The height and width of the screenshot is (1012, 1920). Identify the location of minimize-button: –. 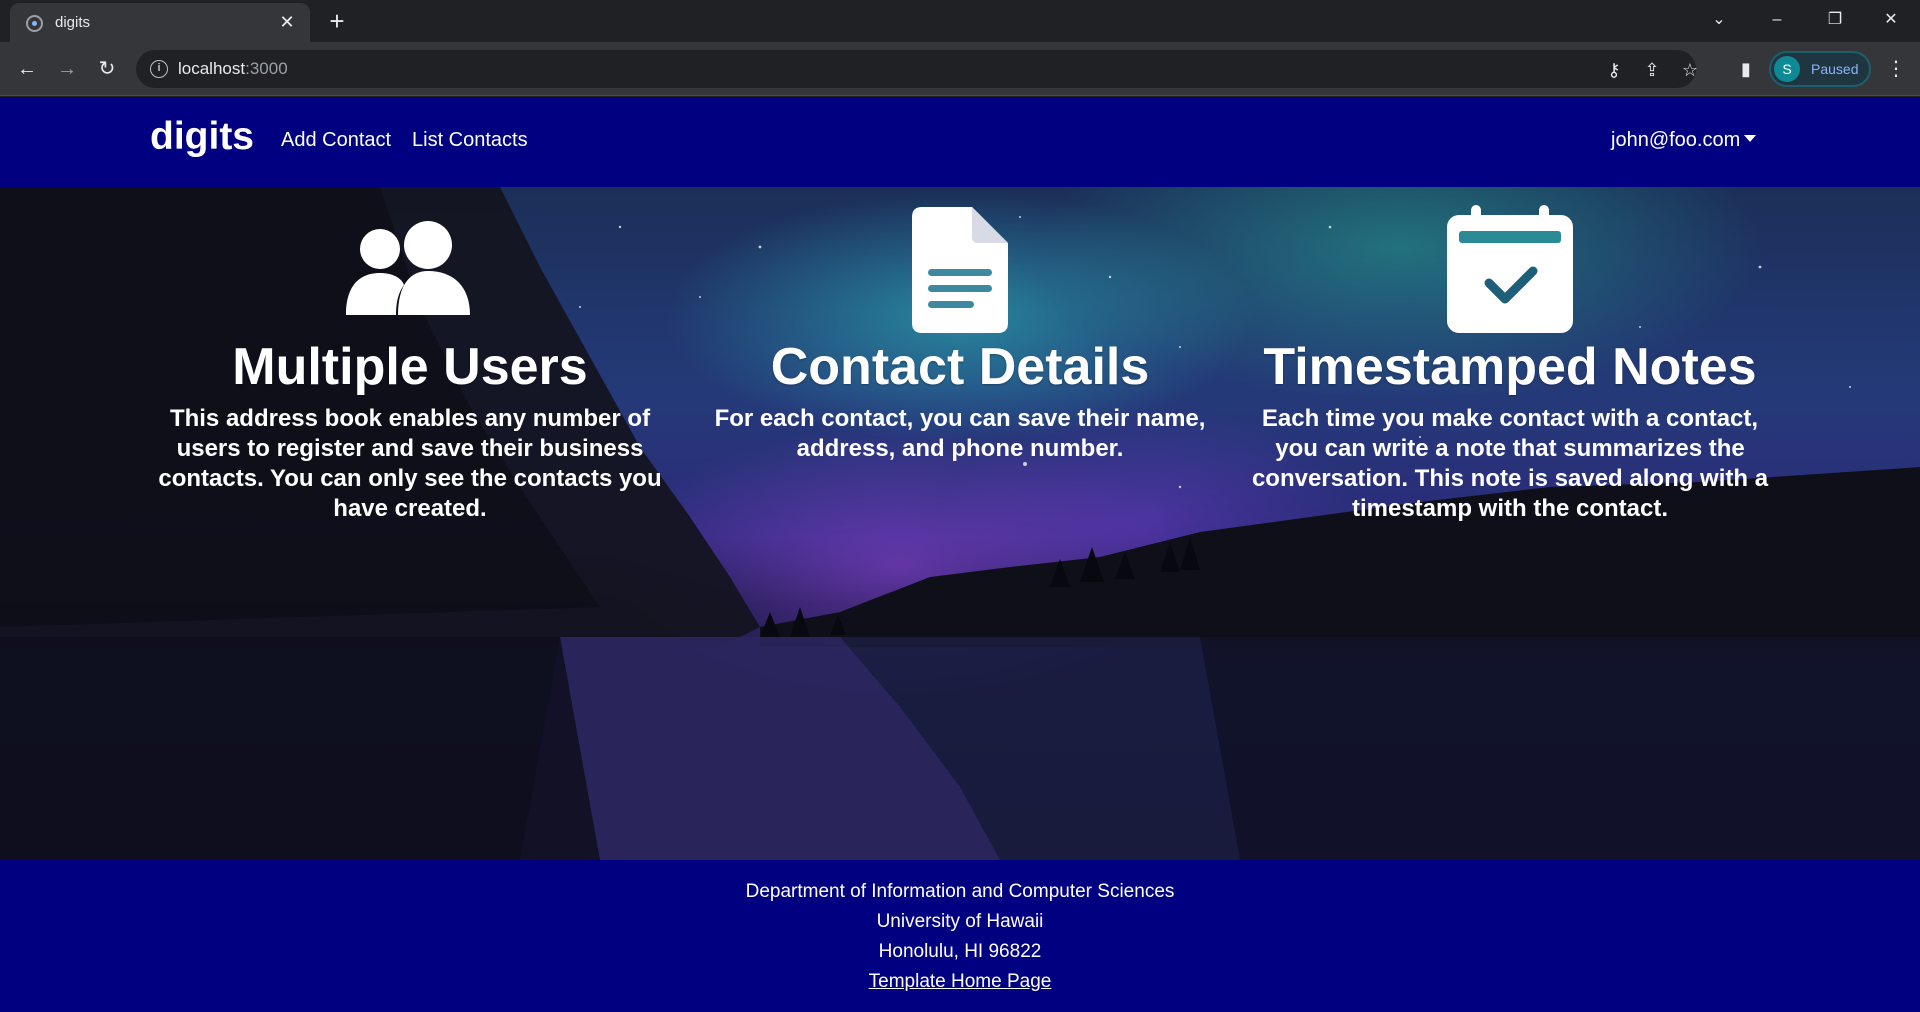
(1777, 20).